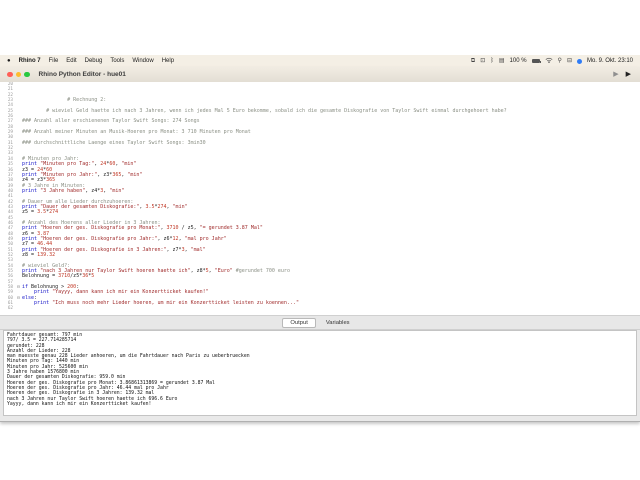 Image resolution: width=640 pixels, height=480 pixels. Describe the element at coordinates (536, 61) in the screenshot. I see `battery-icon` at that location.